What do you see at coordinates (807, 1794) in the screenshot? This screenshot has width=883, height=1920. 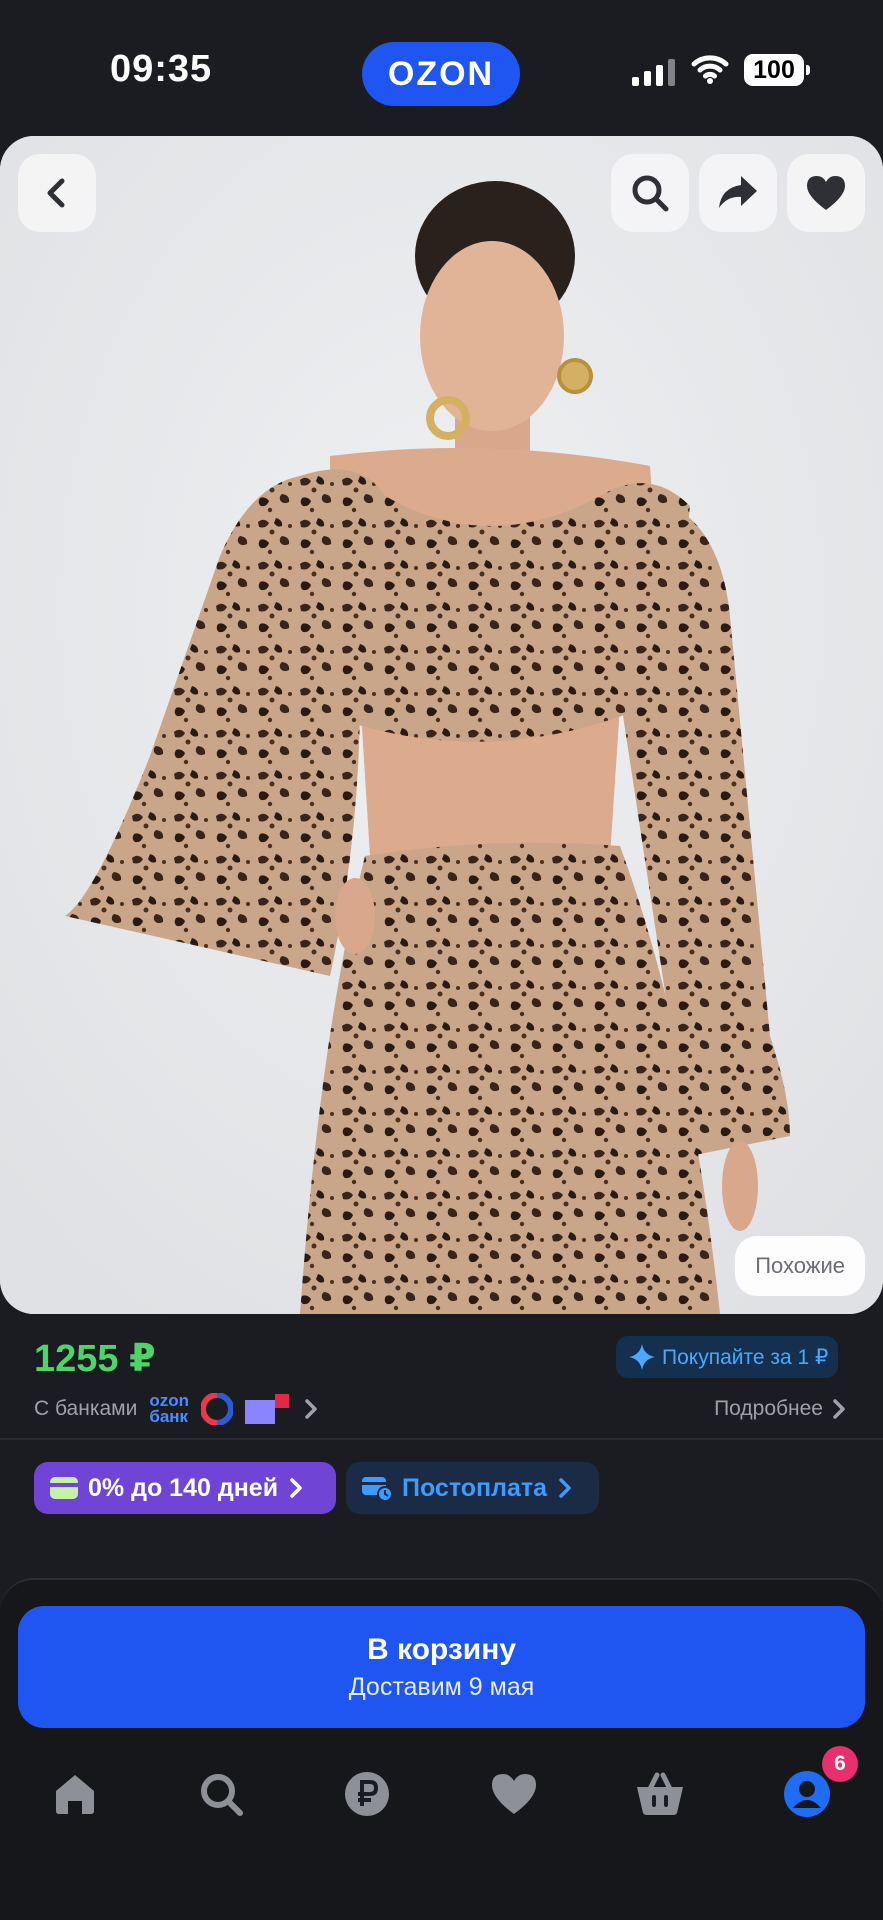 I see `profile-icon` at bounding box center [807, 1794].